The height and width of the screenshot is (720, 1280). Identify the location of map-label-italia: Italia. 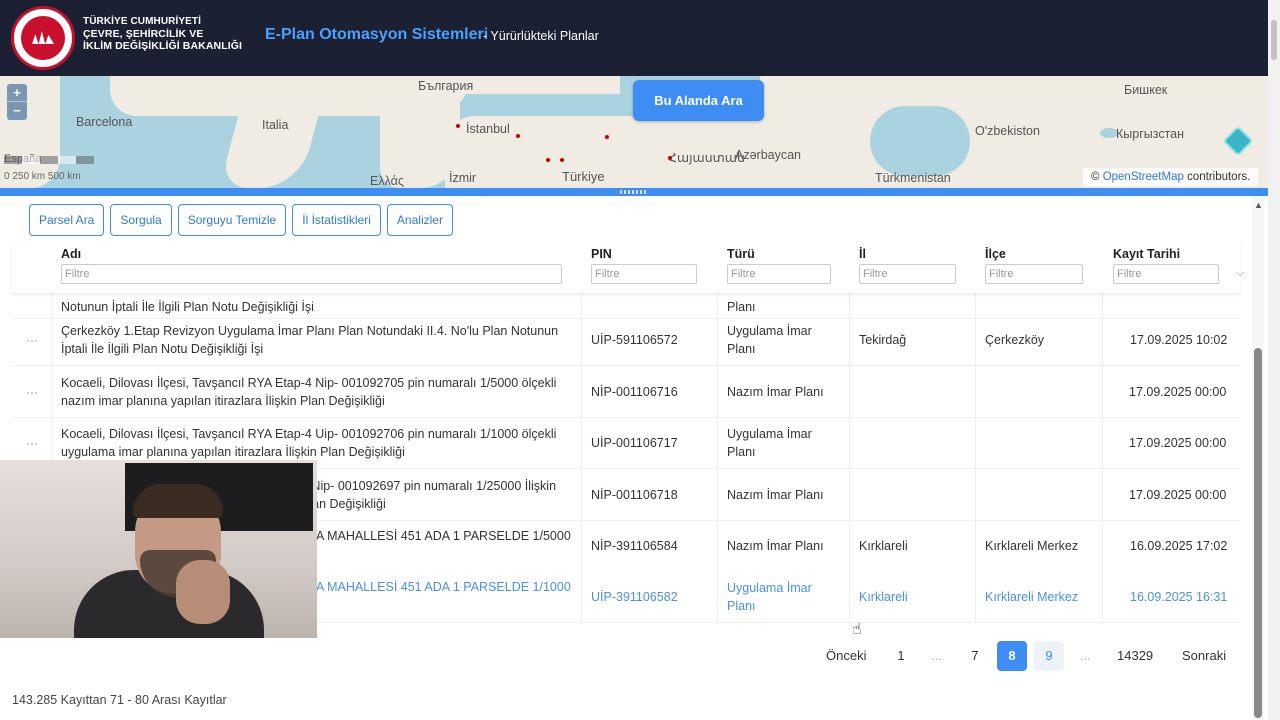
(275, 125).